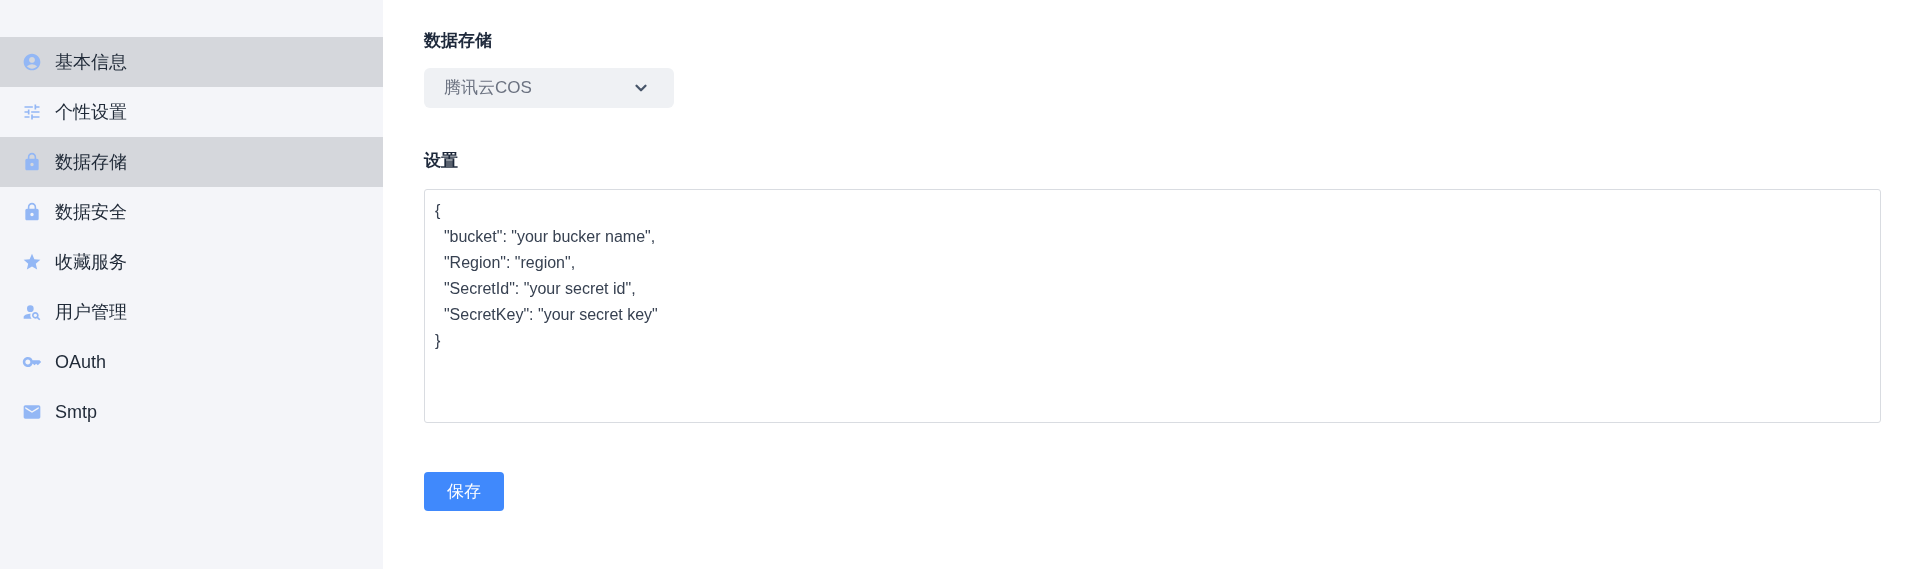  Describe the element at coordinates (549, 87) in the screenshot. I see `storage-select: 腾讯云COS` at that location.